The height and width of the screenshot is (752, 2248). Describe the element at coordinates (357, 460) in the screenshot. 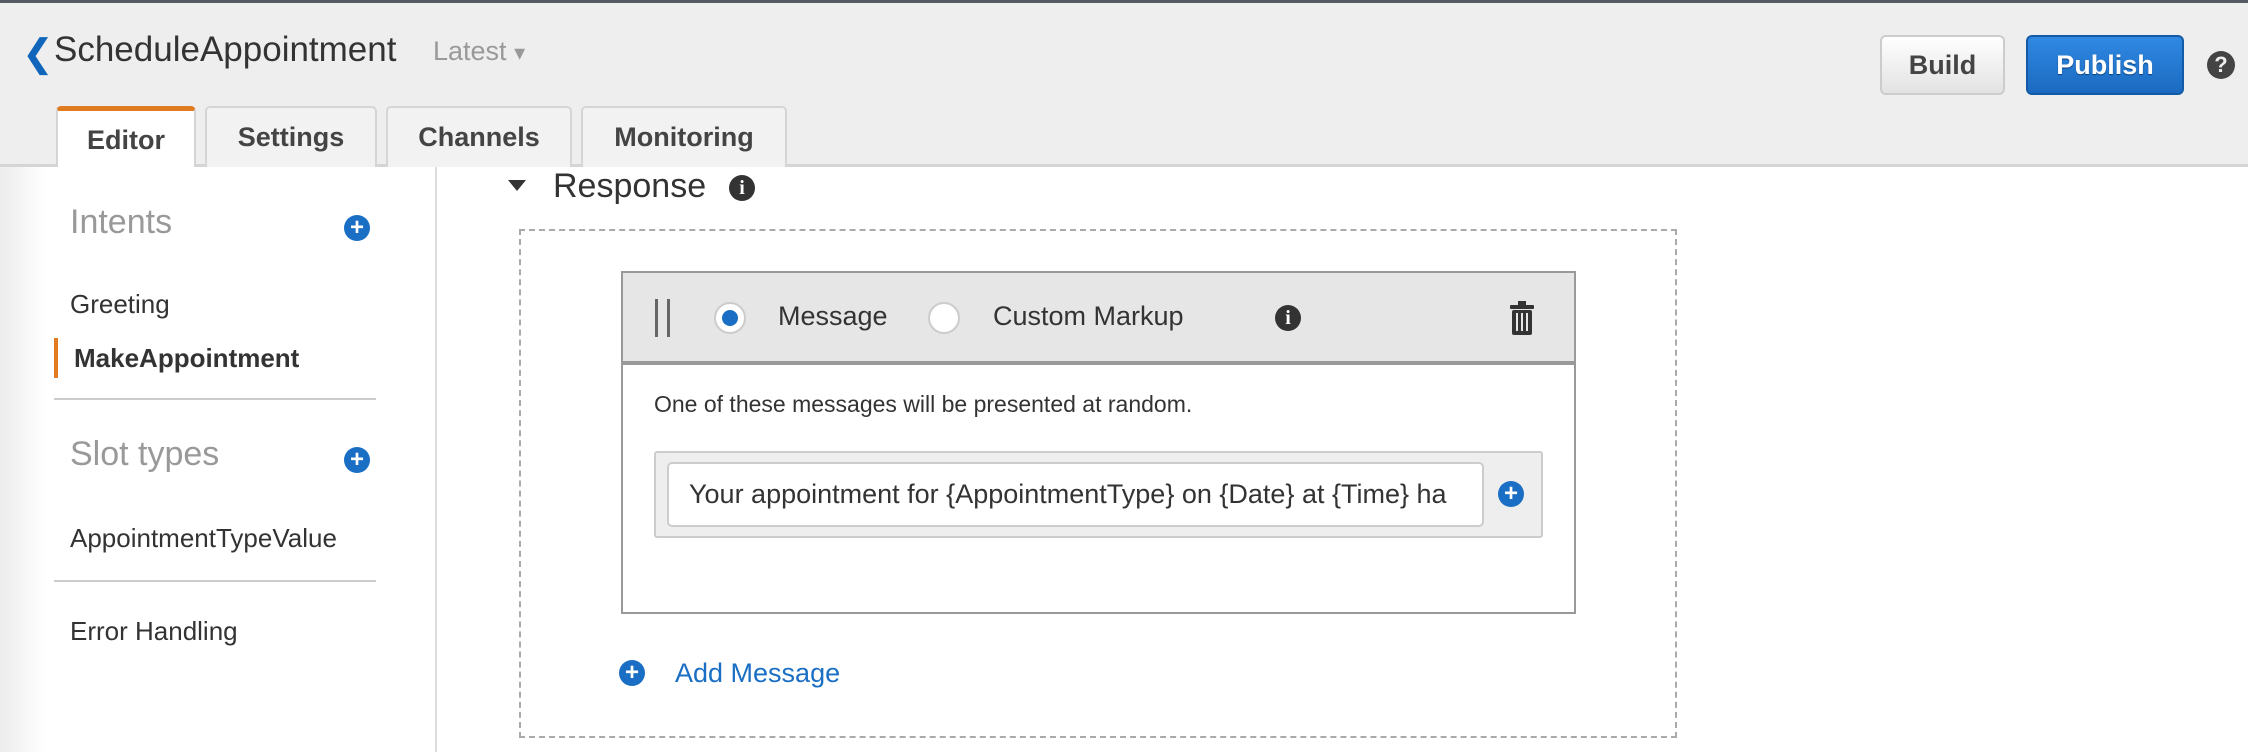

I see `add-slot-type-plus-icon: +` at that location.